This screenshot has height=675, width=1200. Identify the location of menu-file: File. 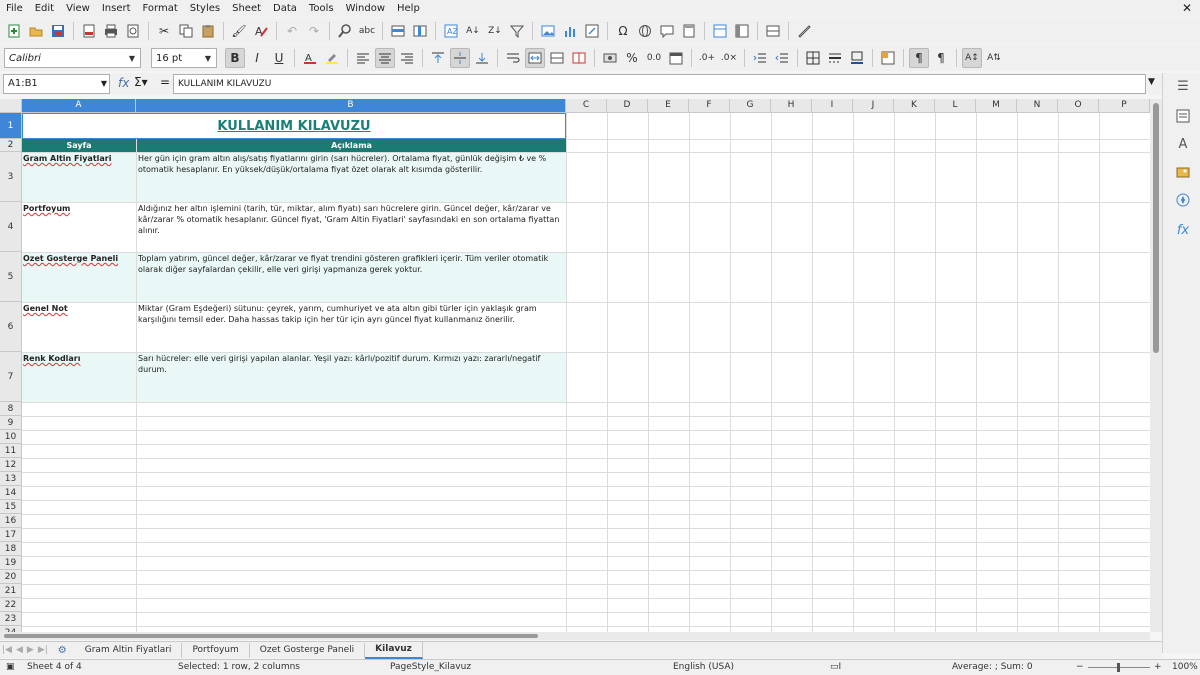
(14, 8).